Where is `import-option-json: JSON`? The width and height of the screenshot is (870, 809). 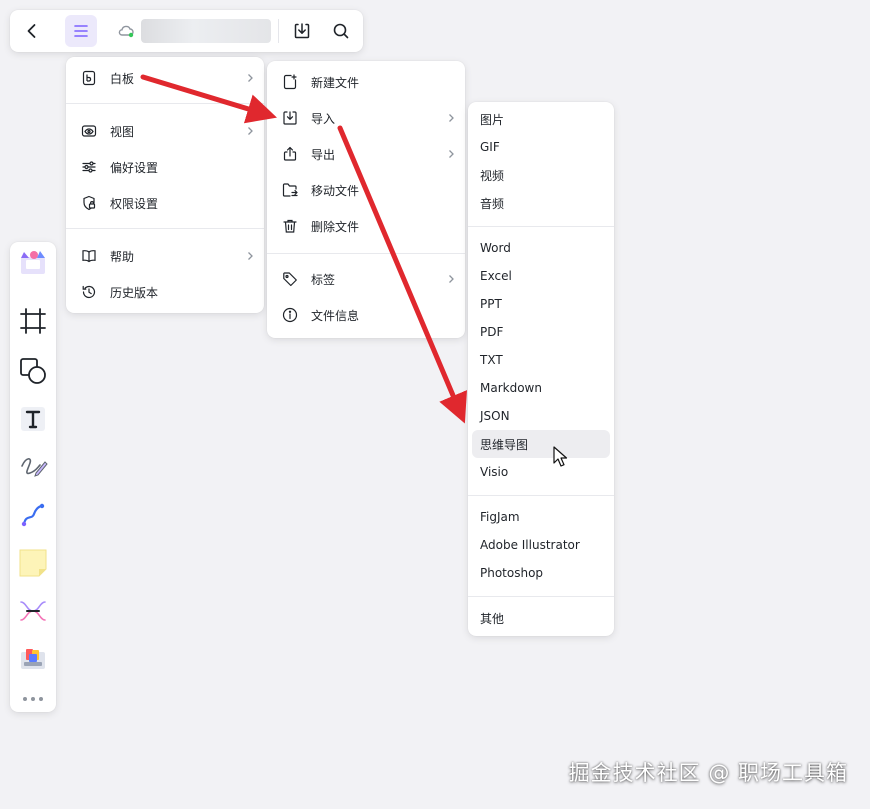
import-option-json: JSON is located at coordinates (541, 416).